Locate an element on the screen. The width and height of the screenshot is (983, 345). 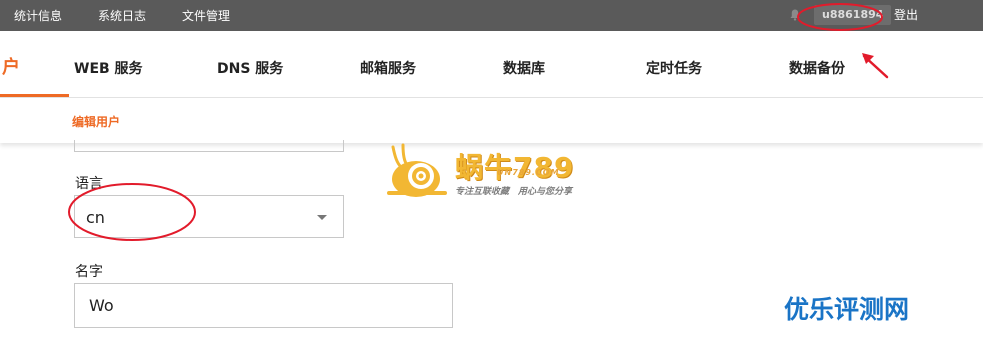
name-input: Wo is located at coordinates (263, 305).